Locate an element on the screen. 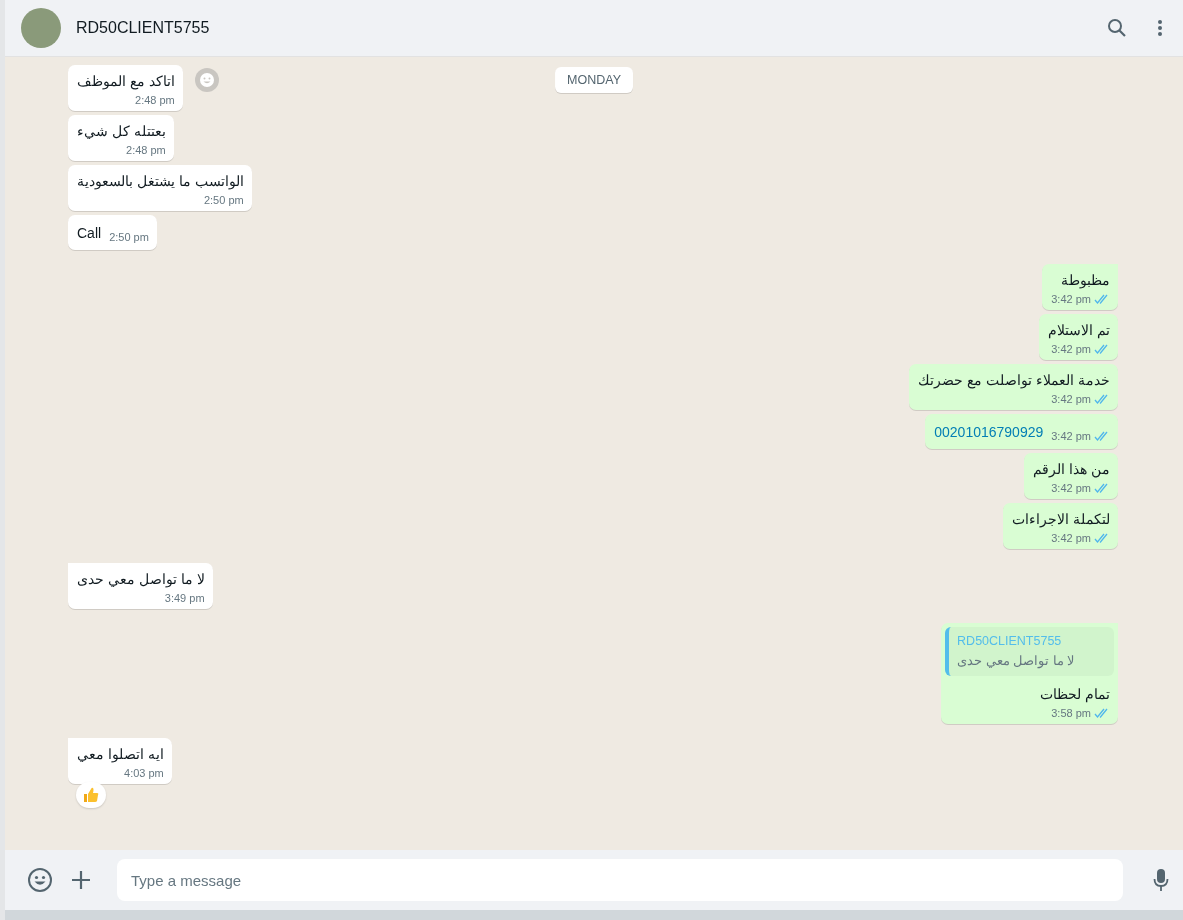  message-text: Call is located at coordinates (89, 233).